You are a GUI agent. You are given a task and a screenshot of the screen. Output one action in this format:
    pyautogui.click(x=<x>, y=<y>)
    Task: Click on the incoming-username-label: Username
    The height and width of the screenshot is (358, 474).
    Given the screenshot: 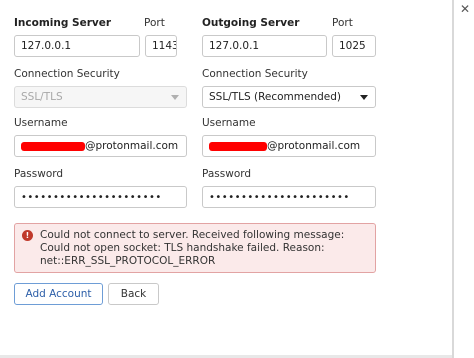 What is the action you would take?
    pyautogui.click(x=41, y=123)
    